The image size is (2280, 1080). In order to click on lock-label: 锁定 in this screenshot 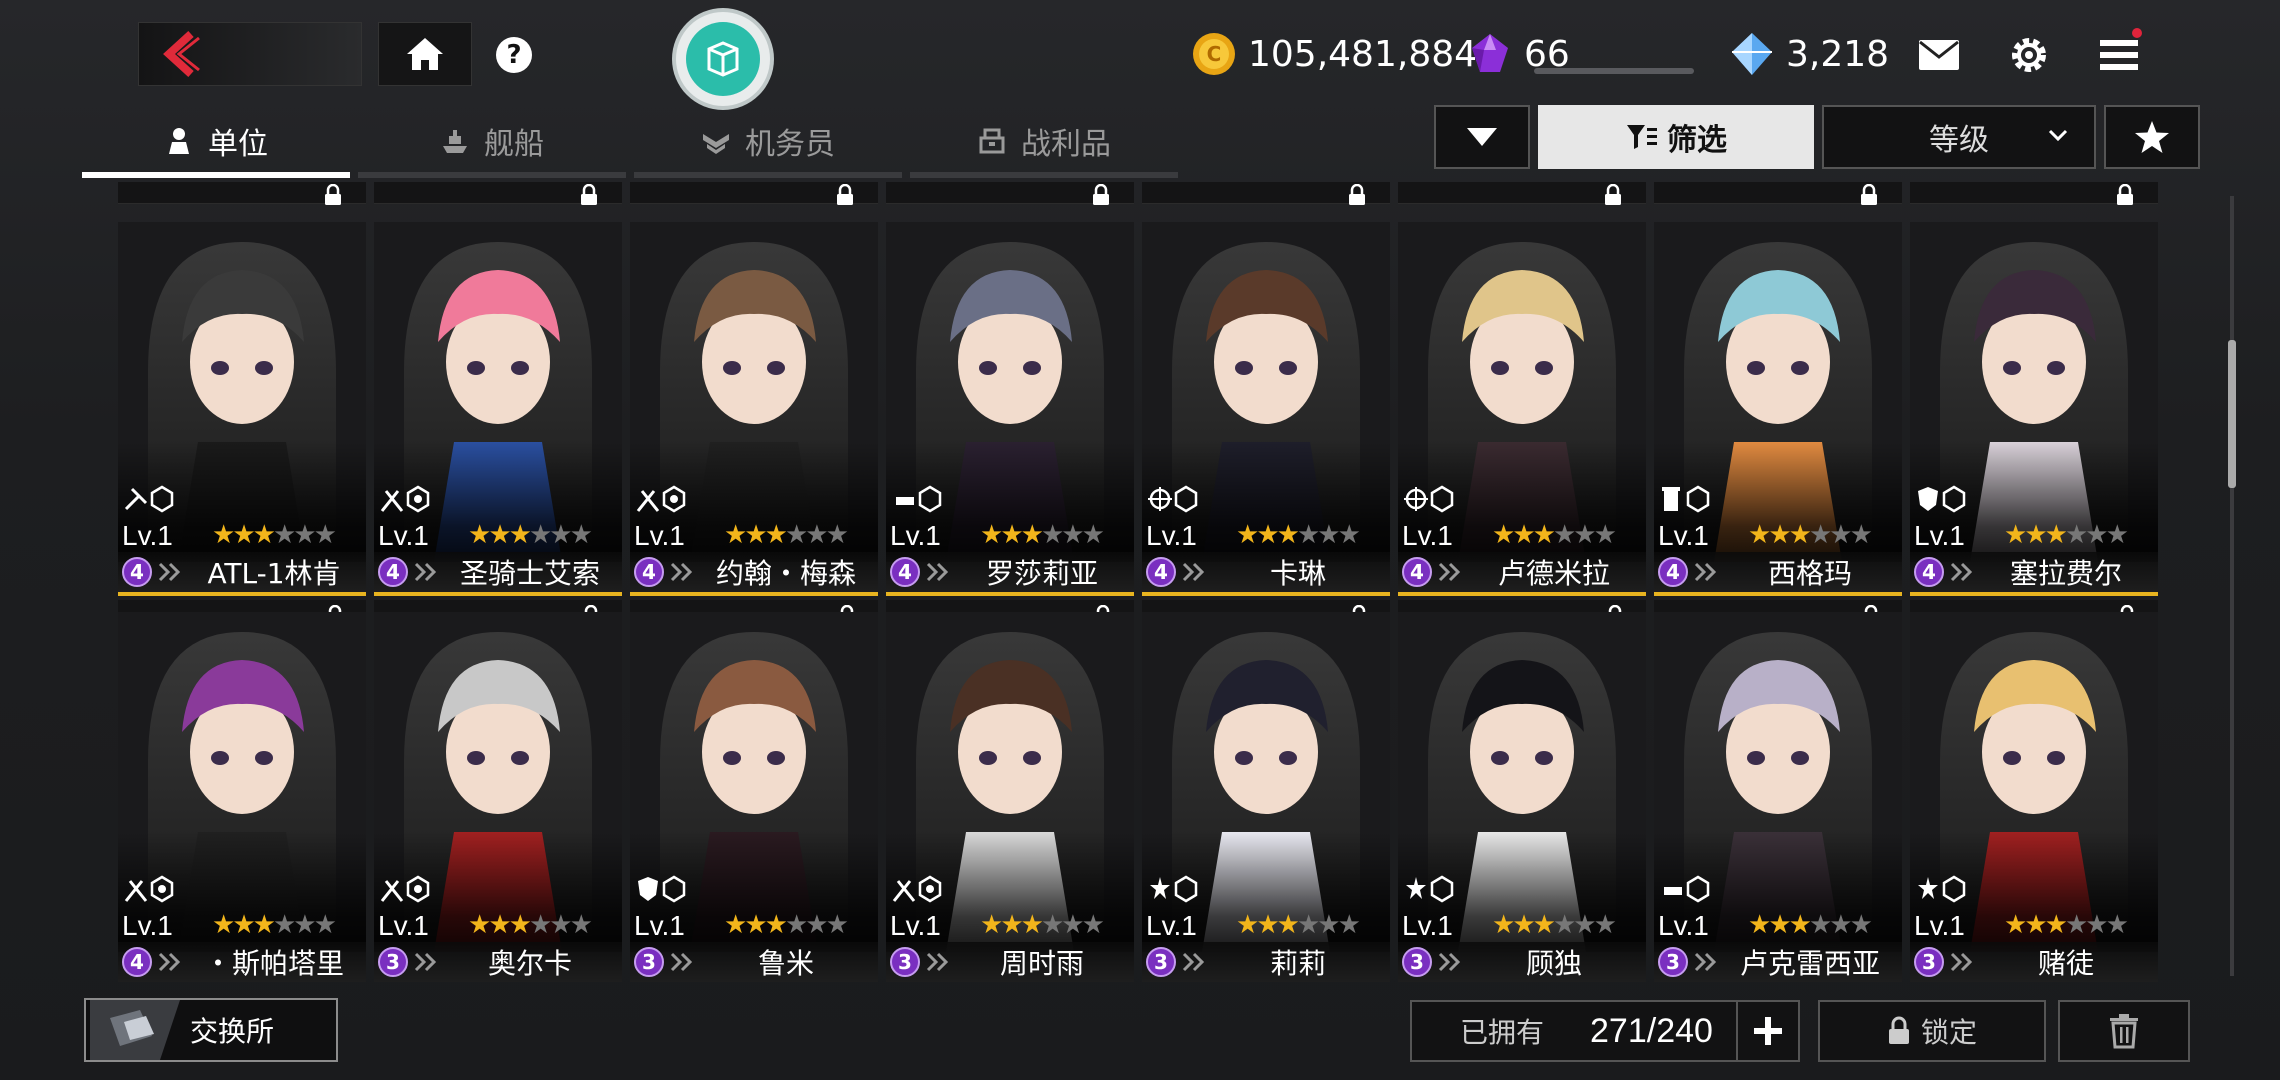, I will do `click(1948, 1032)`.